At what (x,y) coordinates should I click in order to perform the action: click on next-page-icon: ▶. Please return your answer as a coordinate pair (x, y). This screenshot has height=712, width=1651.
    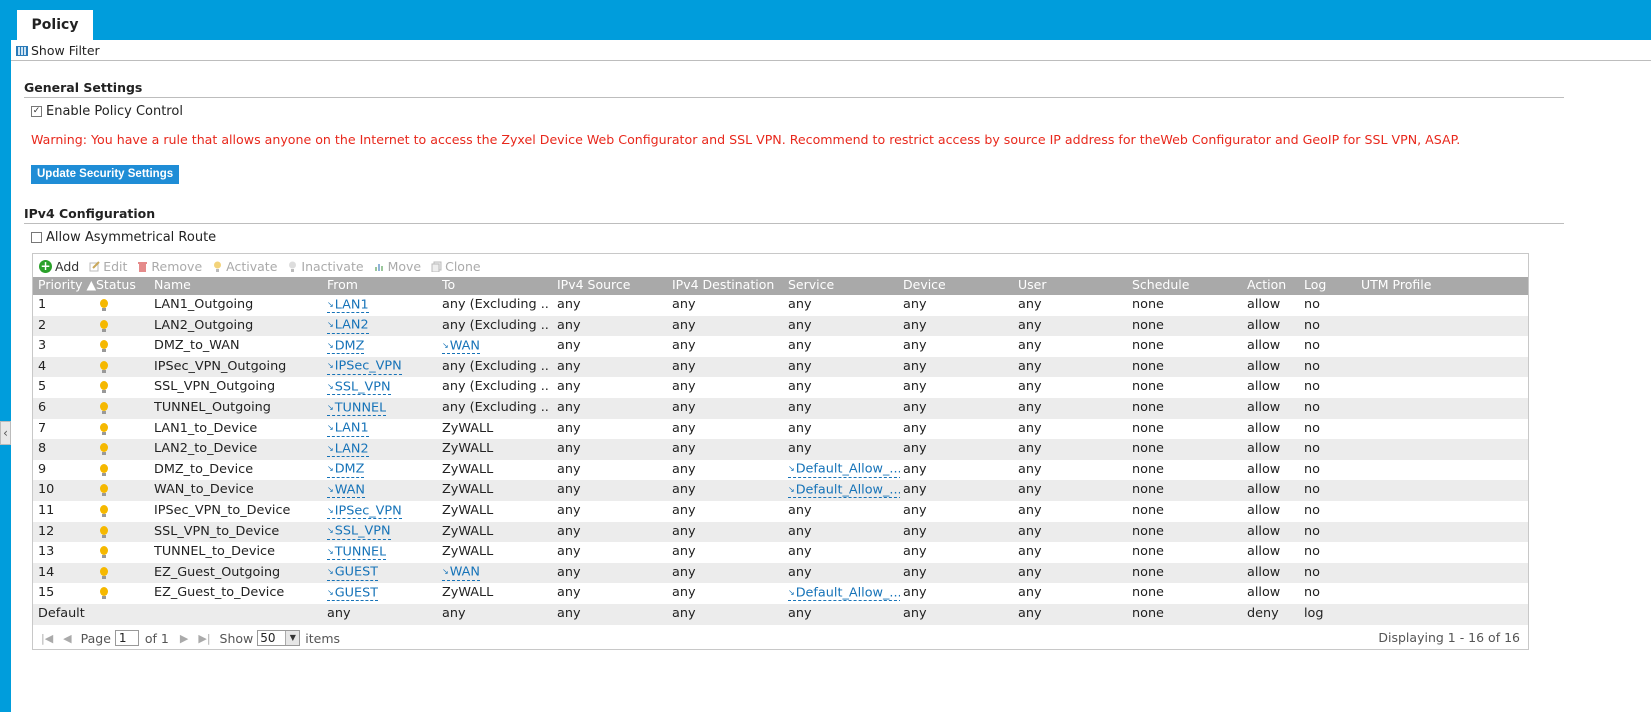
    Looking at the image, I should click on (184, 638).